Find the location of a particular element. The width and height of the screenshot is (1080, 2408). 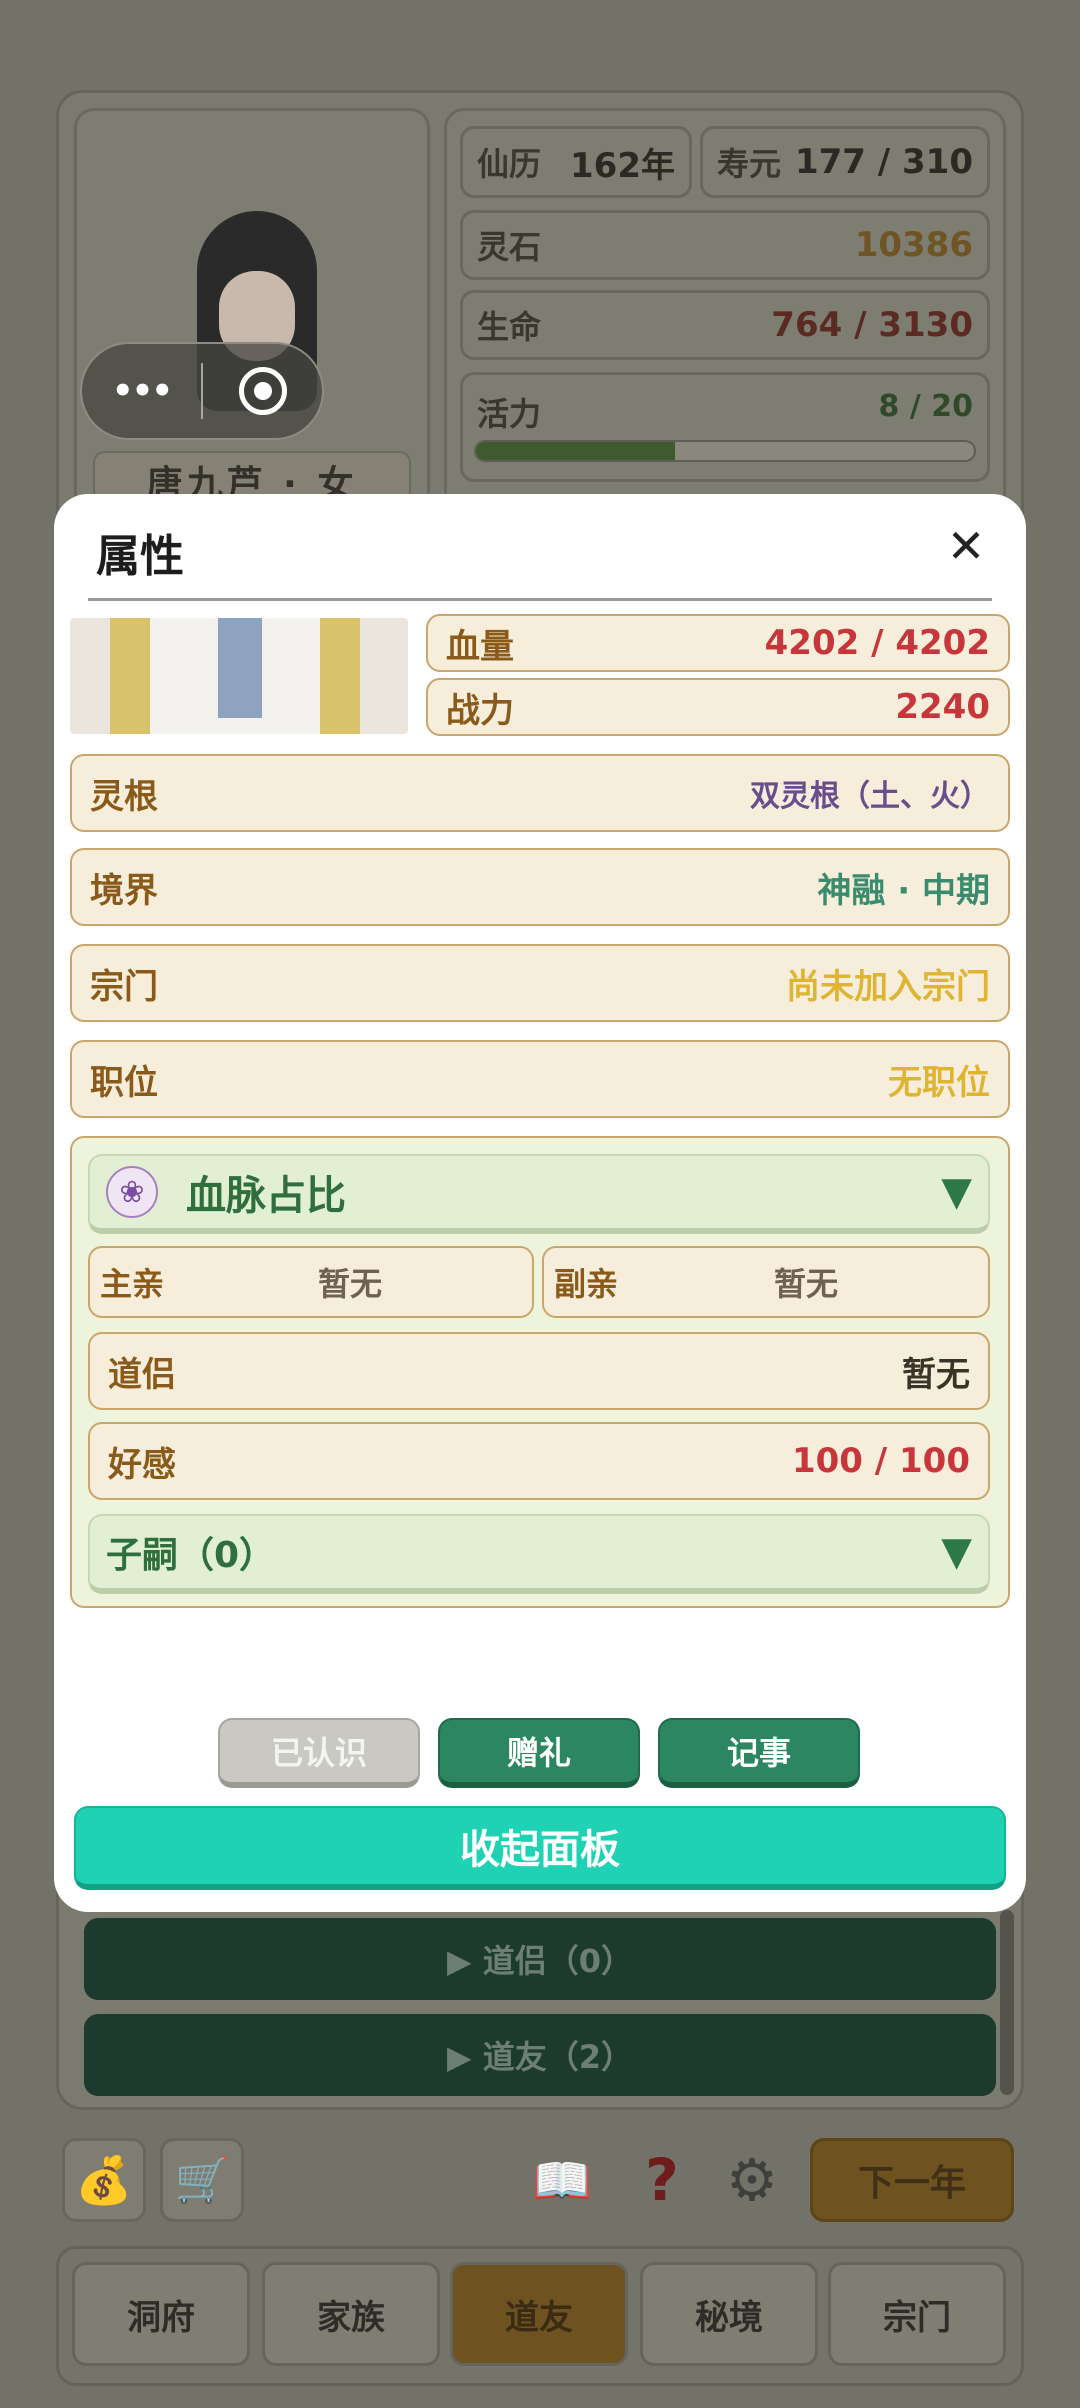

sub-parent-row: 副亲 暂无 is located at coordinates (766, 1282).